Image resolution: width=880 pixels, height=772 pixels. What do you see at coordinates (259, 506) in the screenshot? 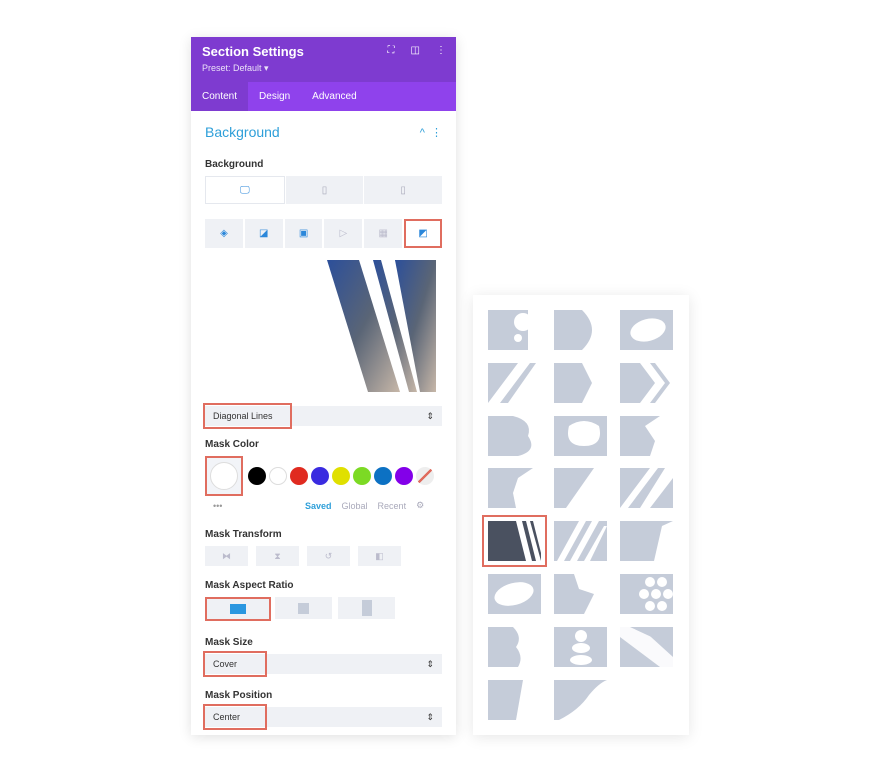
I see `more-swatches-button: •••` at bounding box center [259, 506].